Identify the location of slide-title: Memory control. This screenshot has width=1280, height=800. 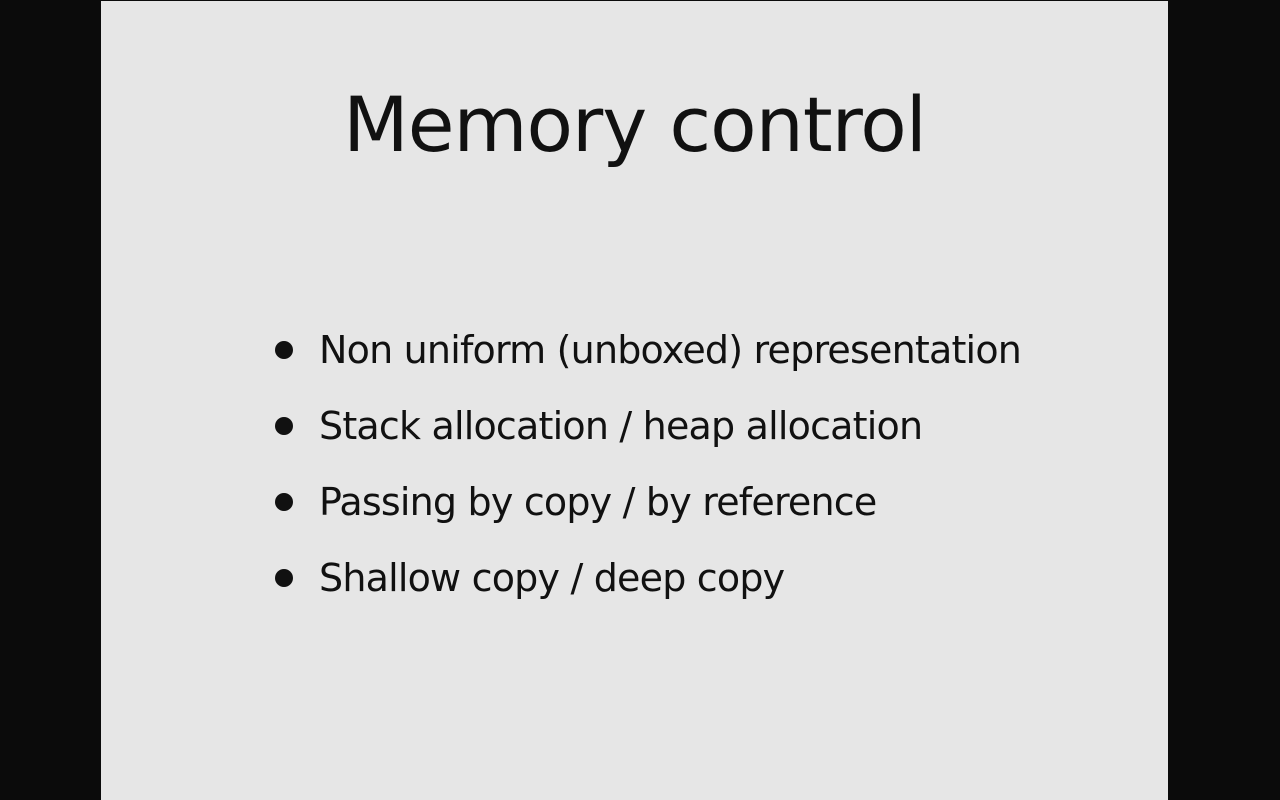
(635, 124).